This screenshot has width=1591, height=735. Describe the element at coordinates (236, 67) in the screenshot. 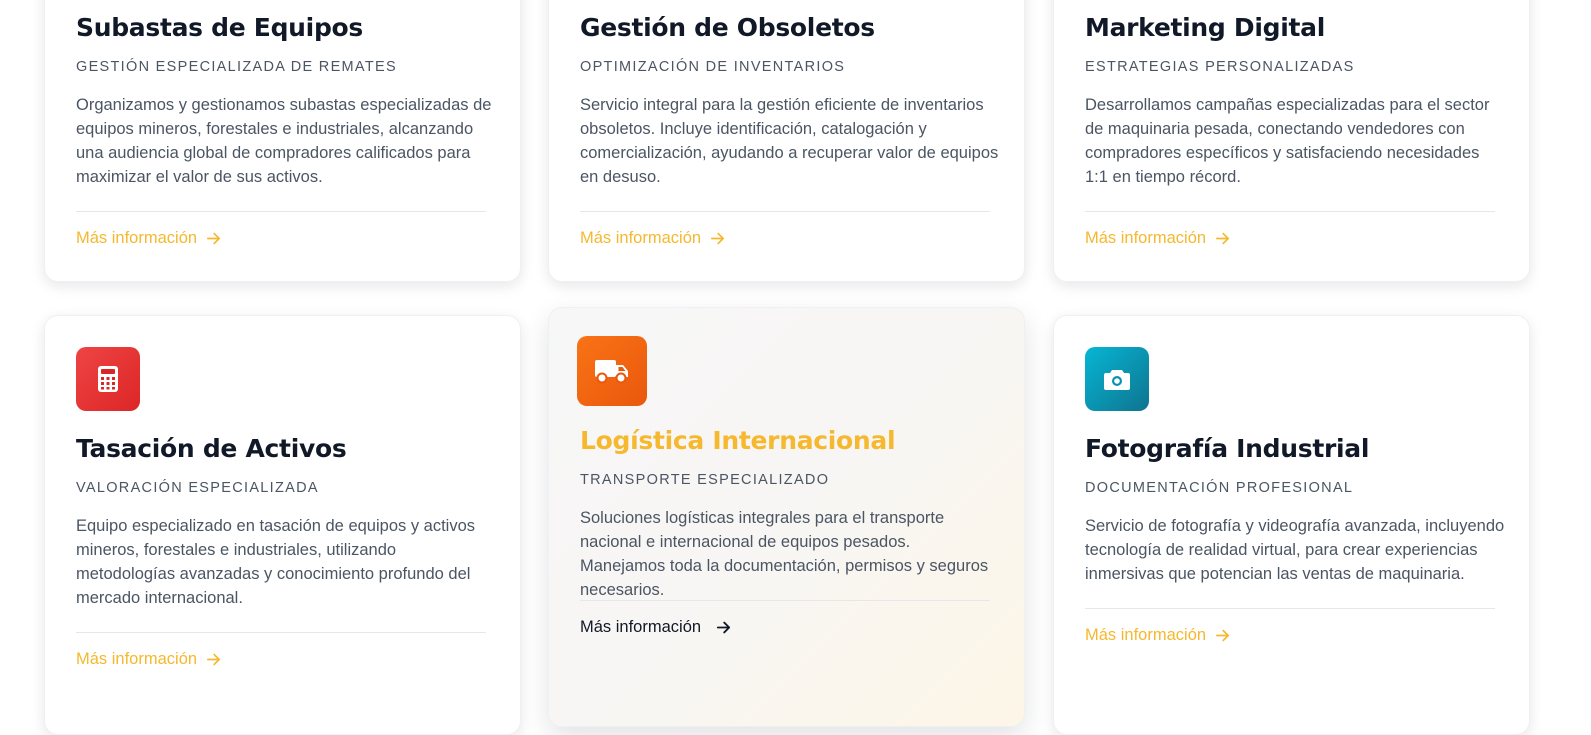

I see `card-subtitle: GESTIÓN ESPECIALIZADA DE REMATES` at that location.